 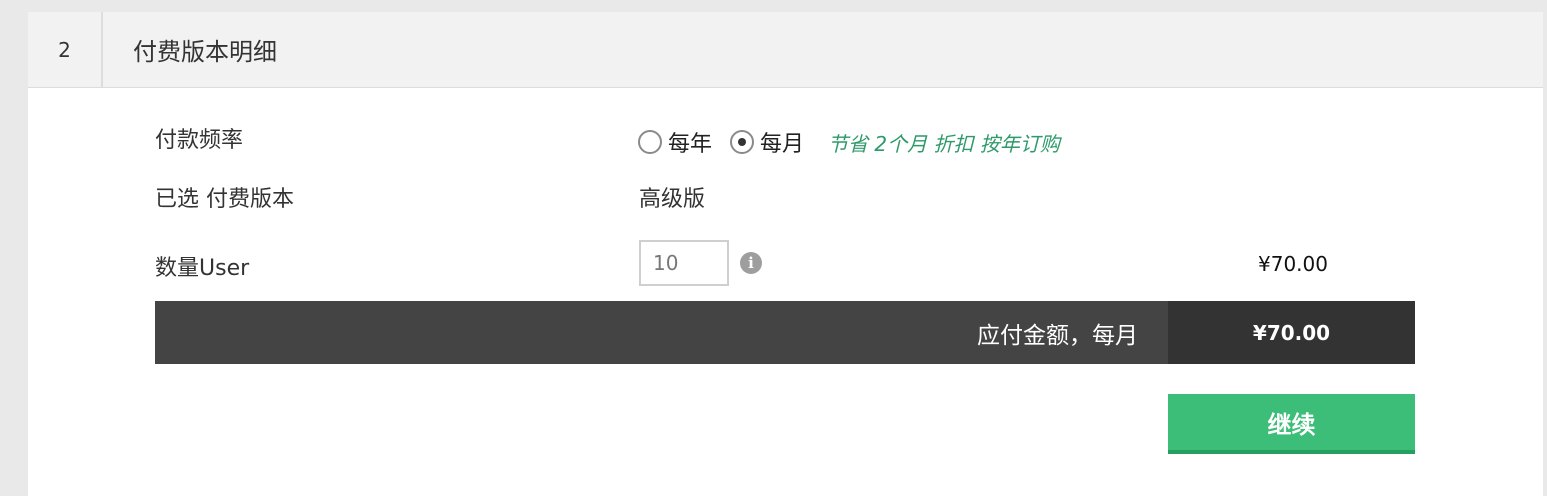 I want to click on frequency-radio-group: 每年 每月 节省 2个月 折扣 按年订购, so click(x=849, y=142).